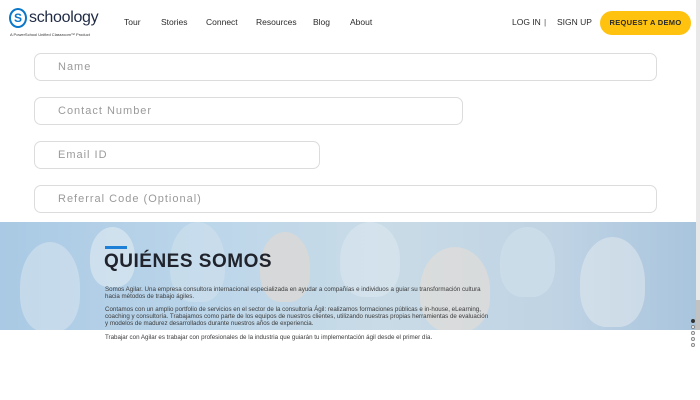  Describe the element at coordinates (177, 155) in the screenshot. I see `email-input: Email ID` at that location.